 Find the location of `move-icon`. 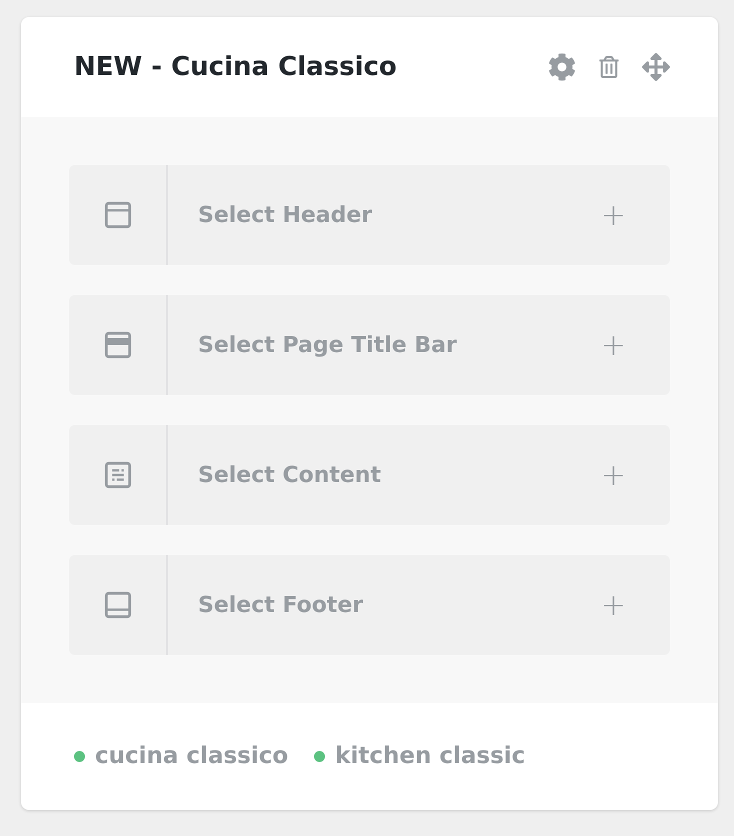

move-icon is located at coordinates (656, 67).